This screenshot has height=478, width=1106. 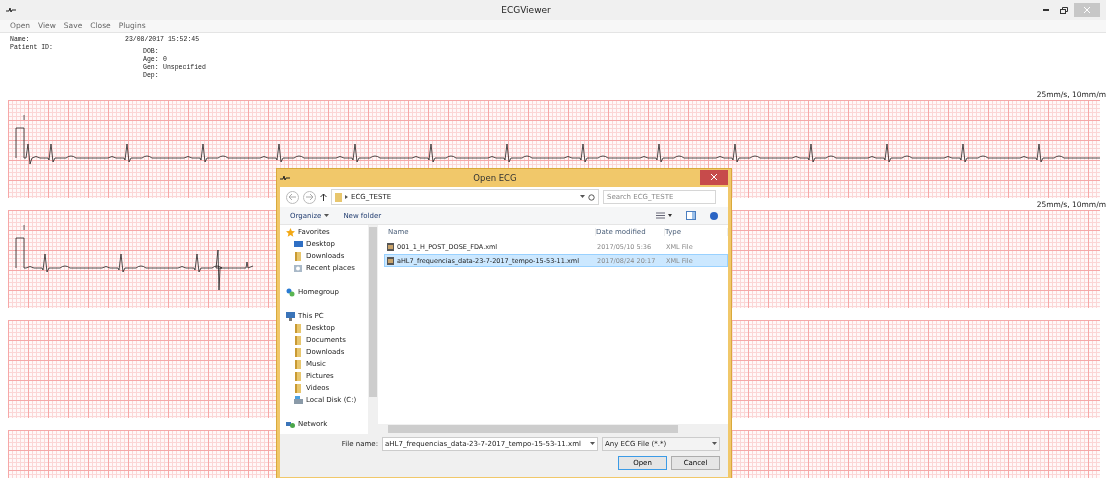 I want to click on window-title: ECGViewer, so click(x=526, y=10).